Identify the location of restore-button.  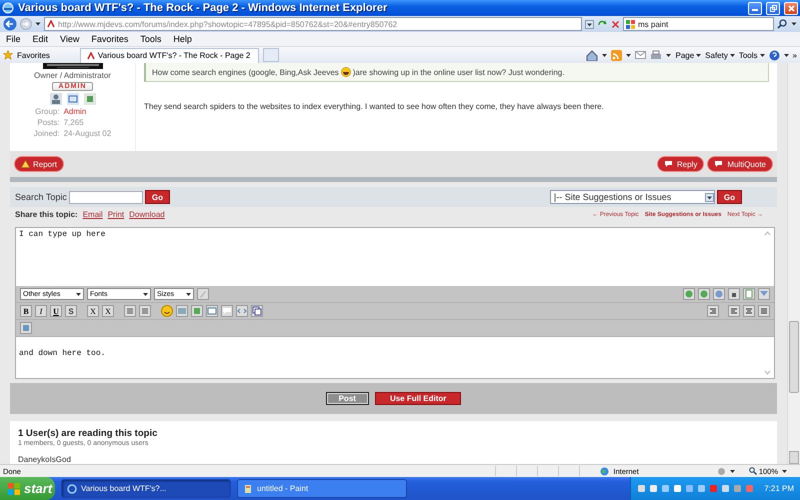
(773, 8).